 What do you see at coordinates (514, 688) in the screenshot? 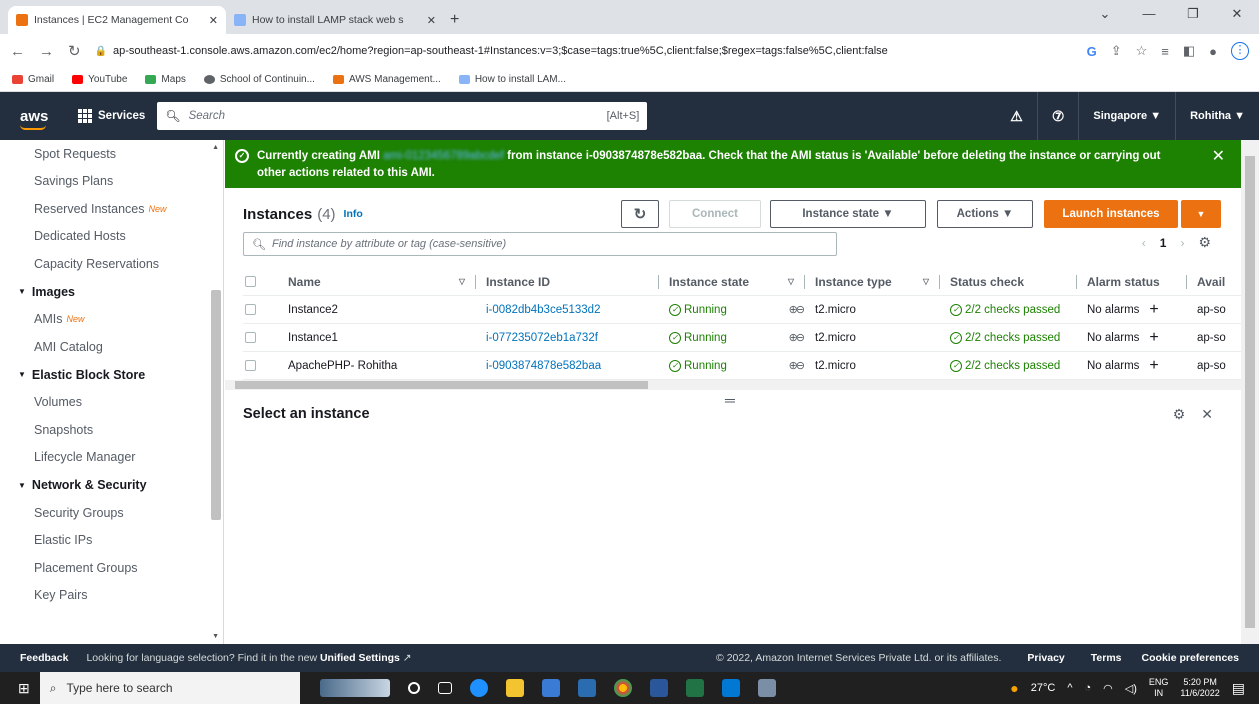
I see `file-explorer-icon` at bounding box center [514, 688].